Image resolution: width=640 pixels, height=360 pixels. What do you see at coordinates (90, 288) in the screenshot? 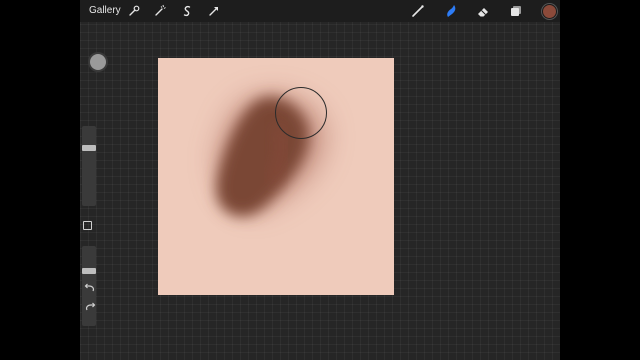
I see `undo-icon` at bounding box center [90, 288].